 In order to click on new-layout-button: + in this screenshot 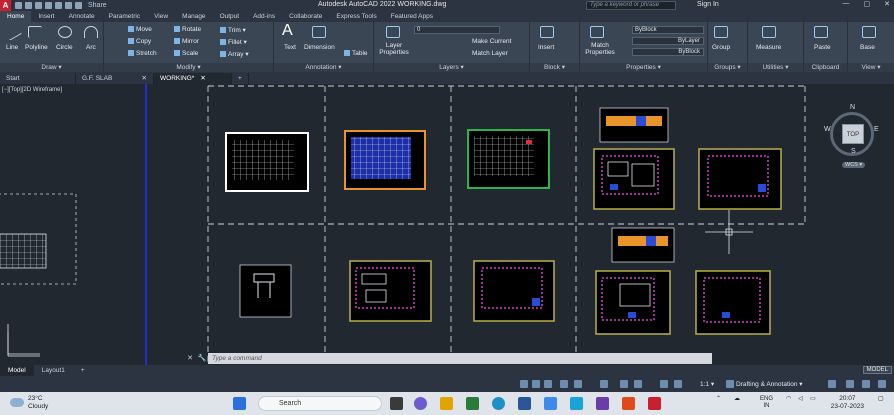, I will do `click(83, 370)`.